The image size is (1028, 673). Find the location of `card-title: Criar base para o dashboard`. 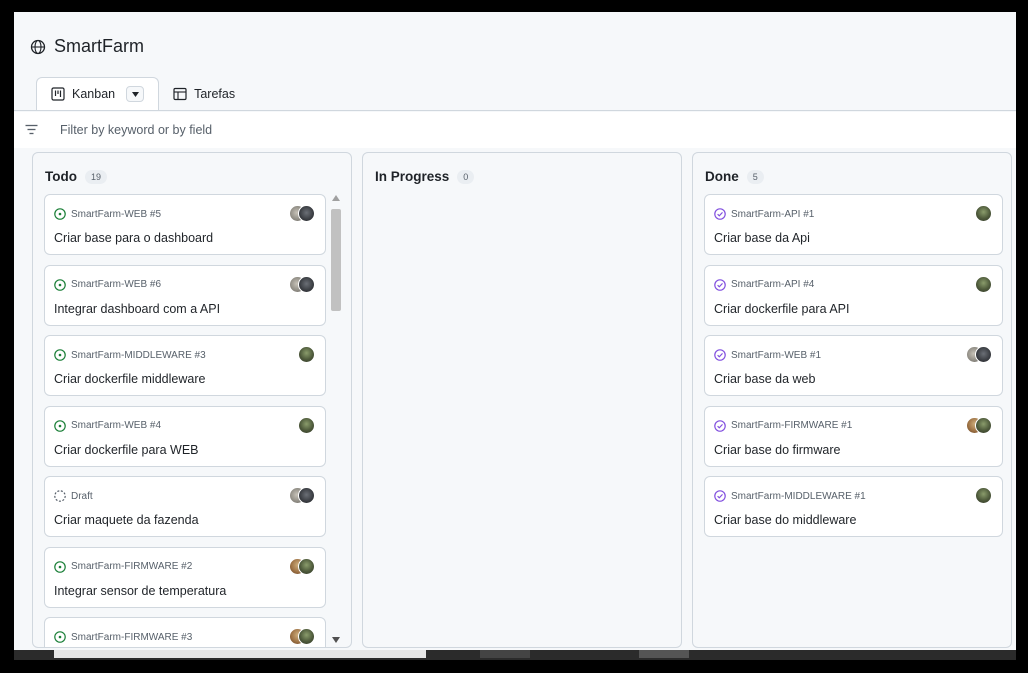

card-title: Criar base para o dashboard is located at coordinates (133, 238).